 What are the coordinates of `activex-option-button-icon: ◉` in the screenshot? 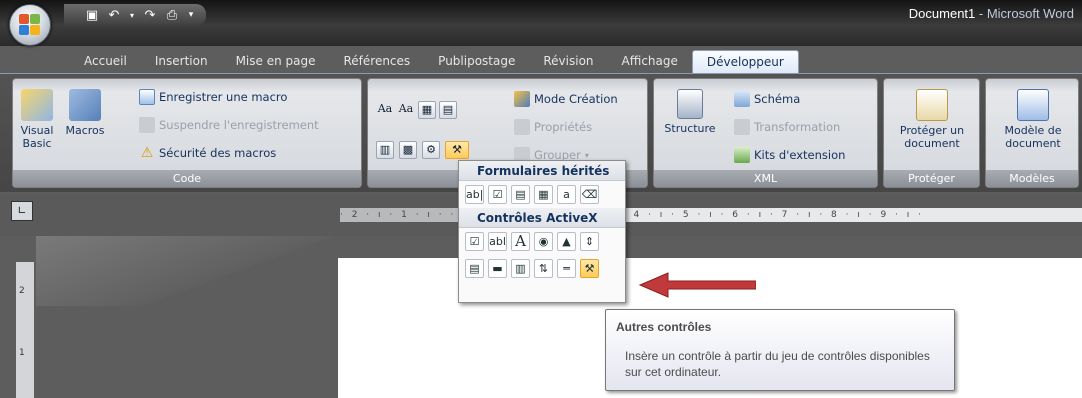 It's located at (543, 241).